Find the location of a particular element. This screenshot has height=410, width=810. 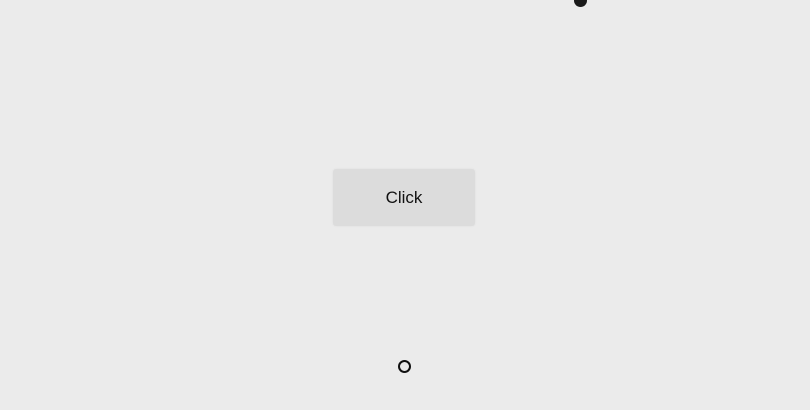

cursor-ring-icon is located at coordinates (404, 366).